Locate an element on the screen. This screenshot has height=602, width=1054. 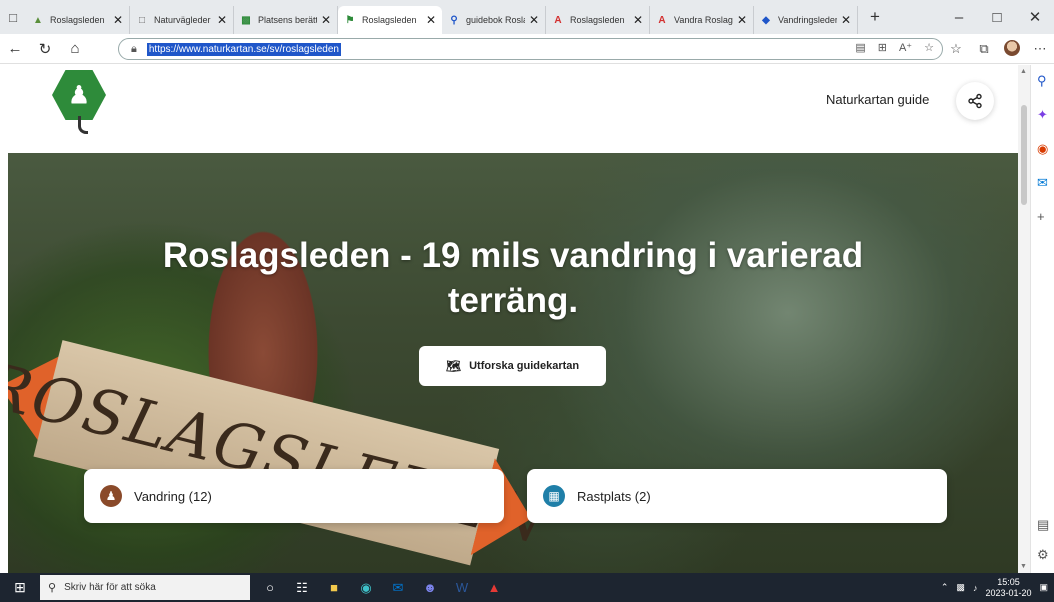
hiker-icon: ▩ is located at coordinates (246, 20).